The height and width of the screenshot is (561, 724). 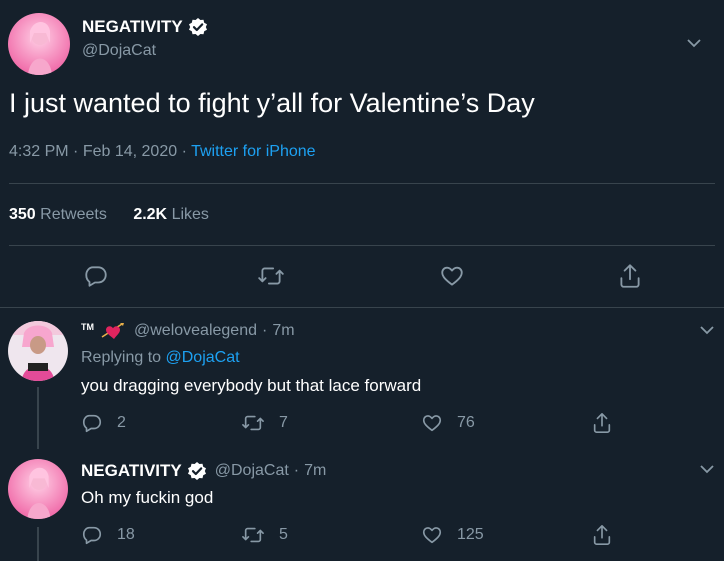 I want to click on like-count: 76, so click(x=466, y=422).